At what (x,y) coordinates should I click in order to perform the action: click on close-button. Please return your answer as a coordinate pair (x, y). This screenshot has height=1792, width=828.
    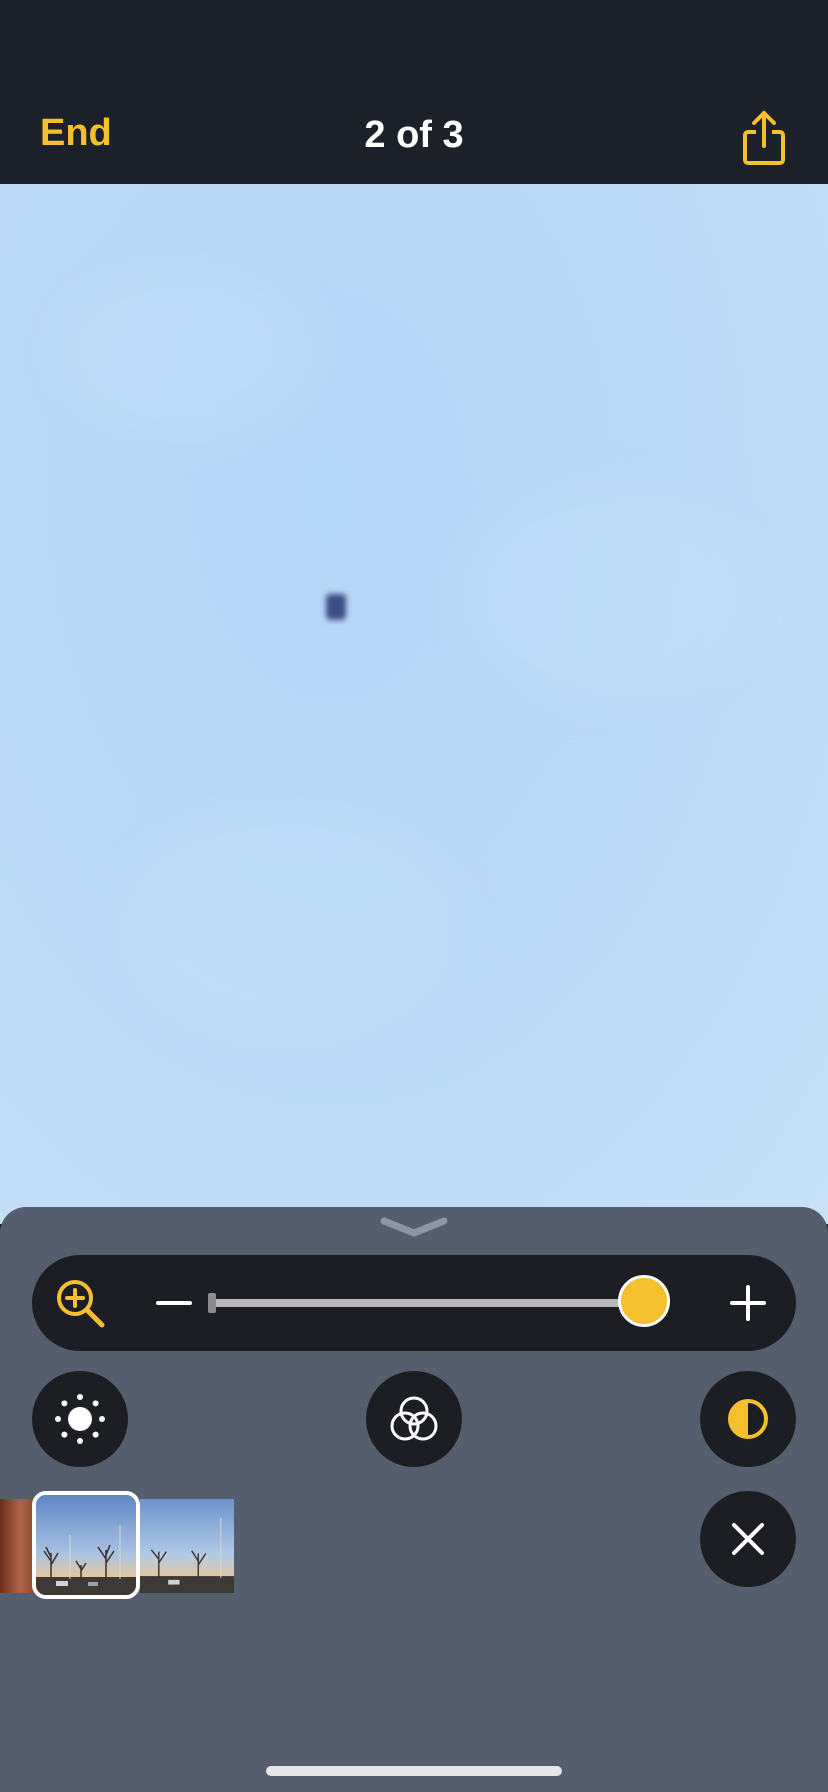
    Looking at the image, I should click on (748, 1539).